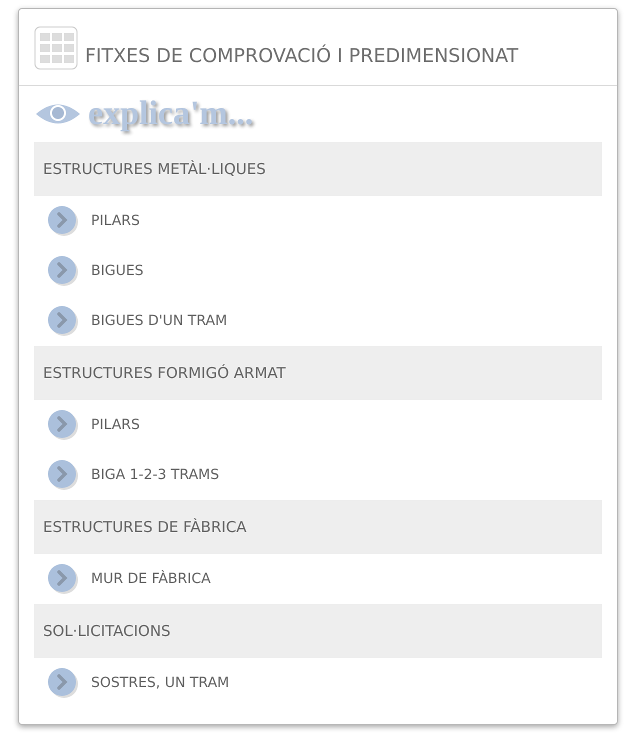 The width and height of the screenshot is (631, 747). What do you see at coordinates (318, 683) in the screenshot?
I see `menu-item: SOSTRES, UN TRAM` at bounding box center [318, 683].